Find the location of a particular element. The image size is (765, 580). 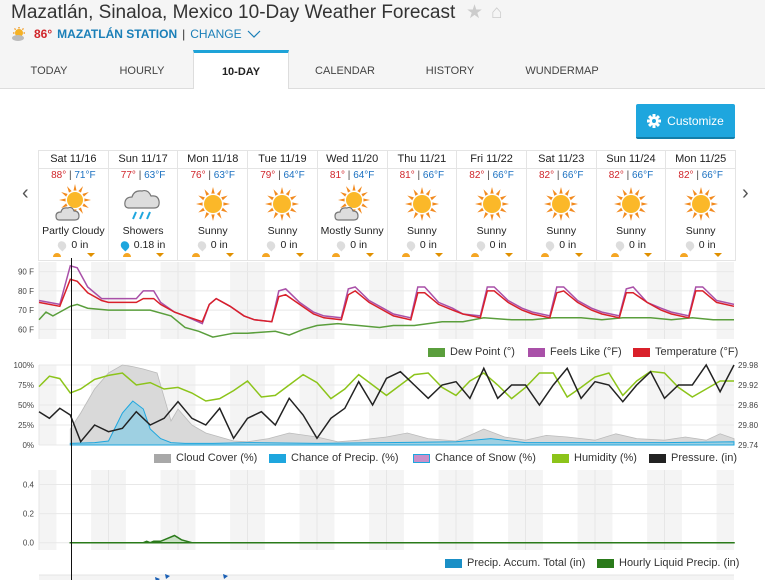

precip-value: 0 in is located at coordinates (80, 245).